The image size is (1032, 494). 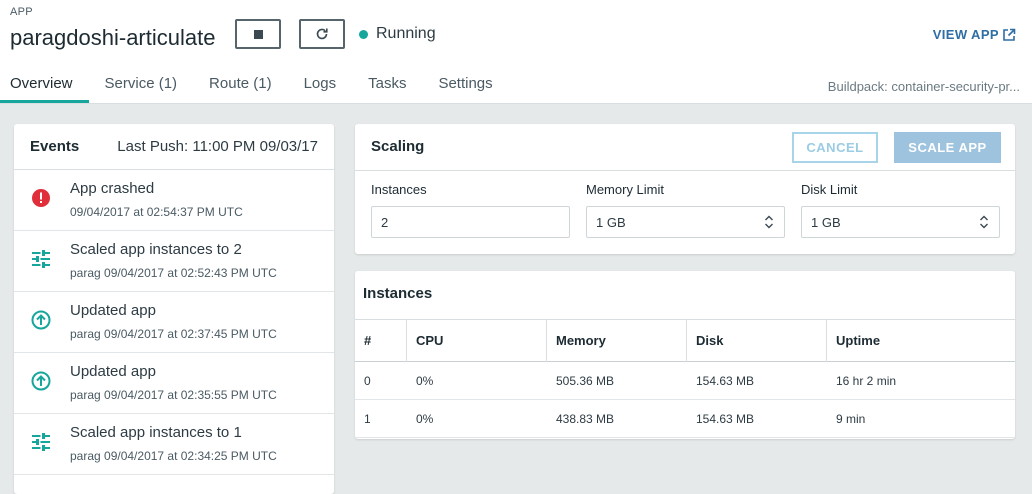 I want to click on event-meta: parag 09/04/2017 at 02:52:43 PM UTC, so click(x=173, y=273).